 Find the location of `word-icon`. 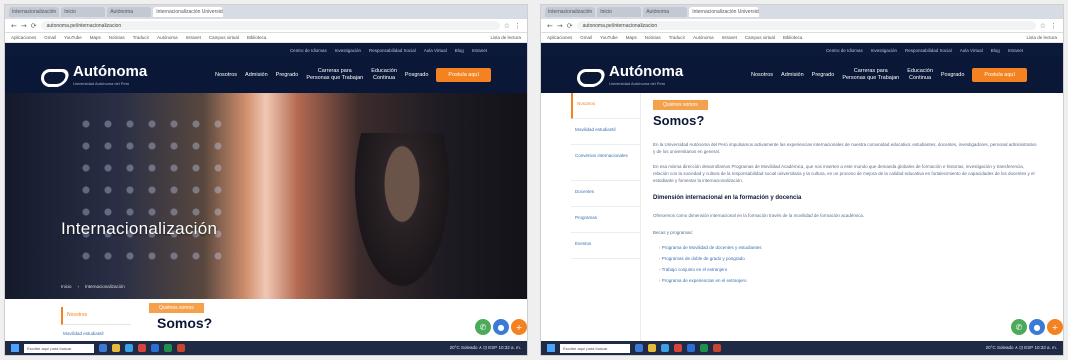

word-icon is located at coordinates (691, 348).